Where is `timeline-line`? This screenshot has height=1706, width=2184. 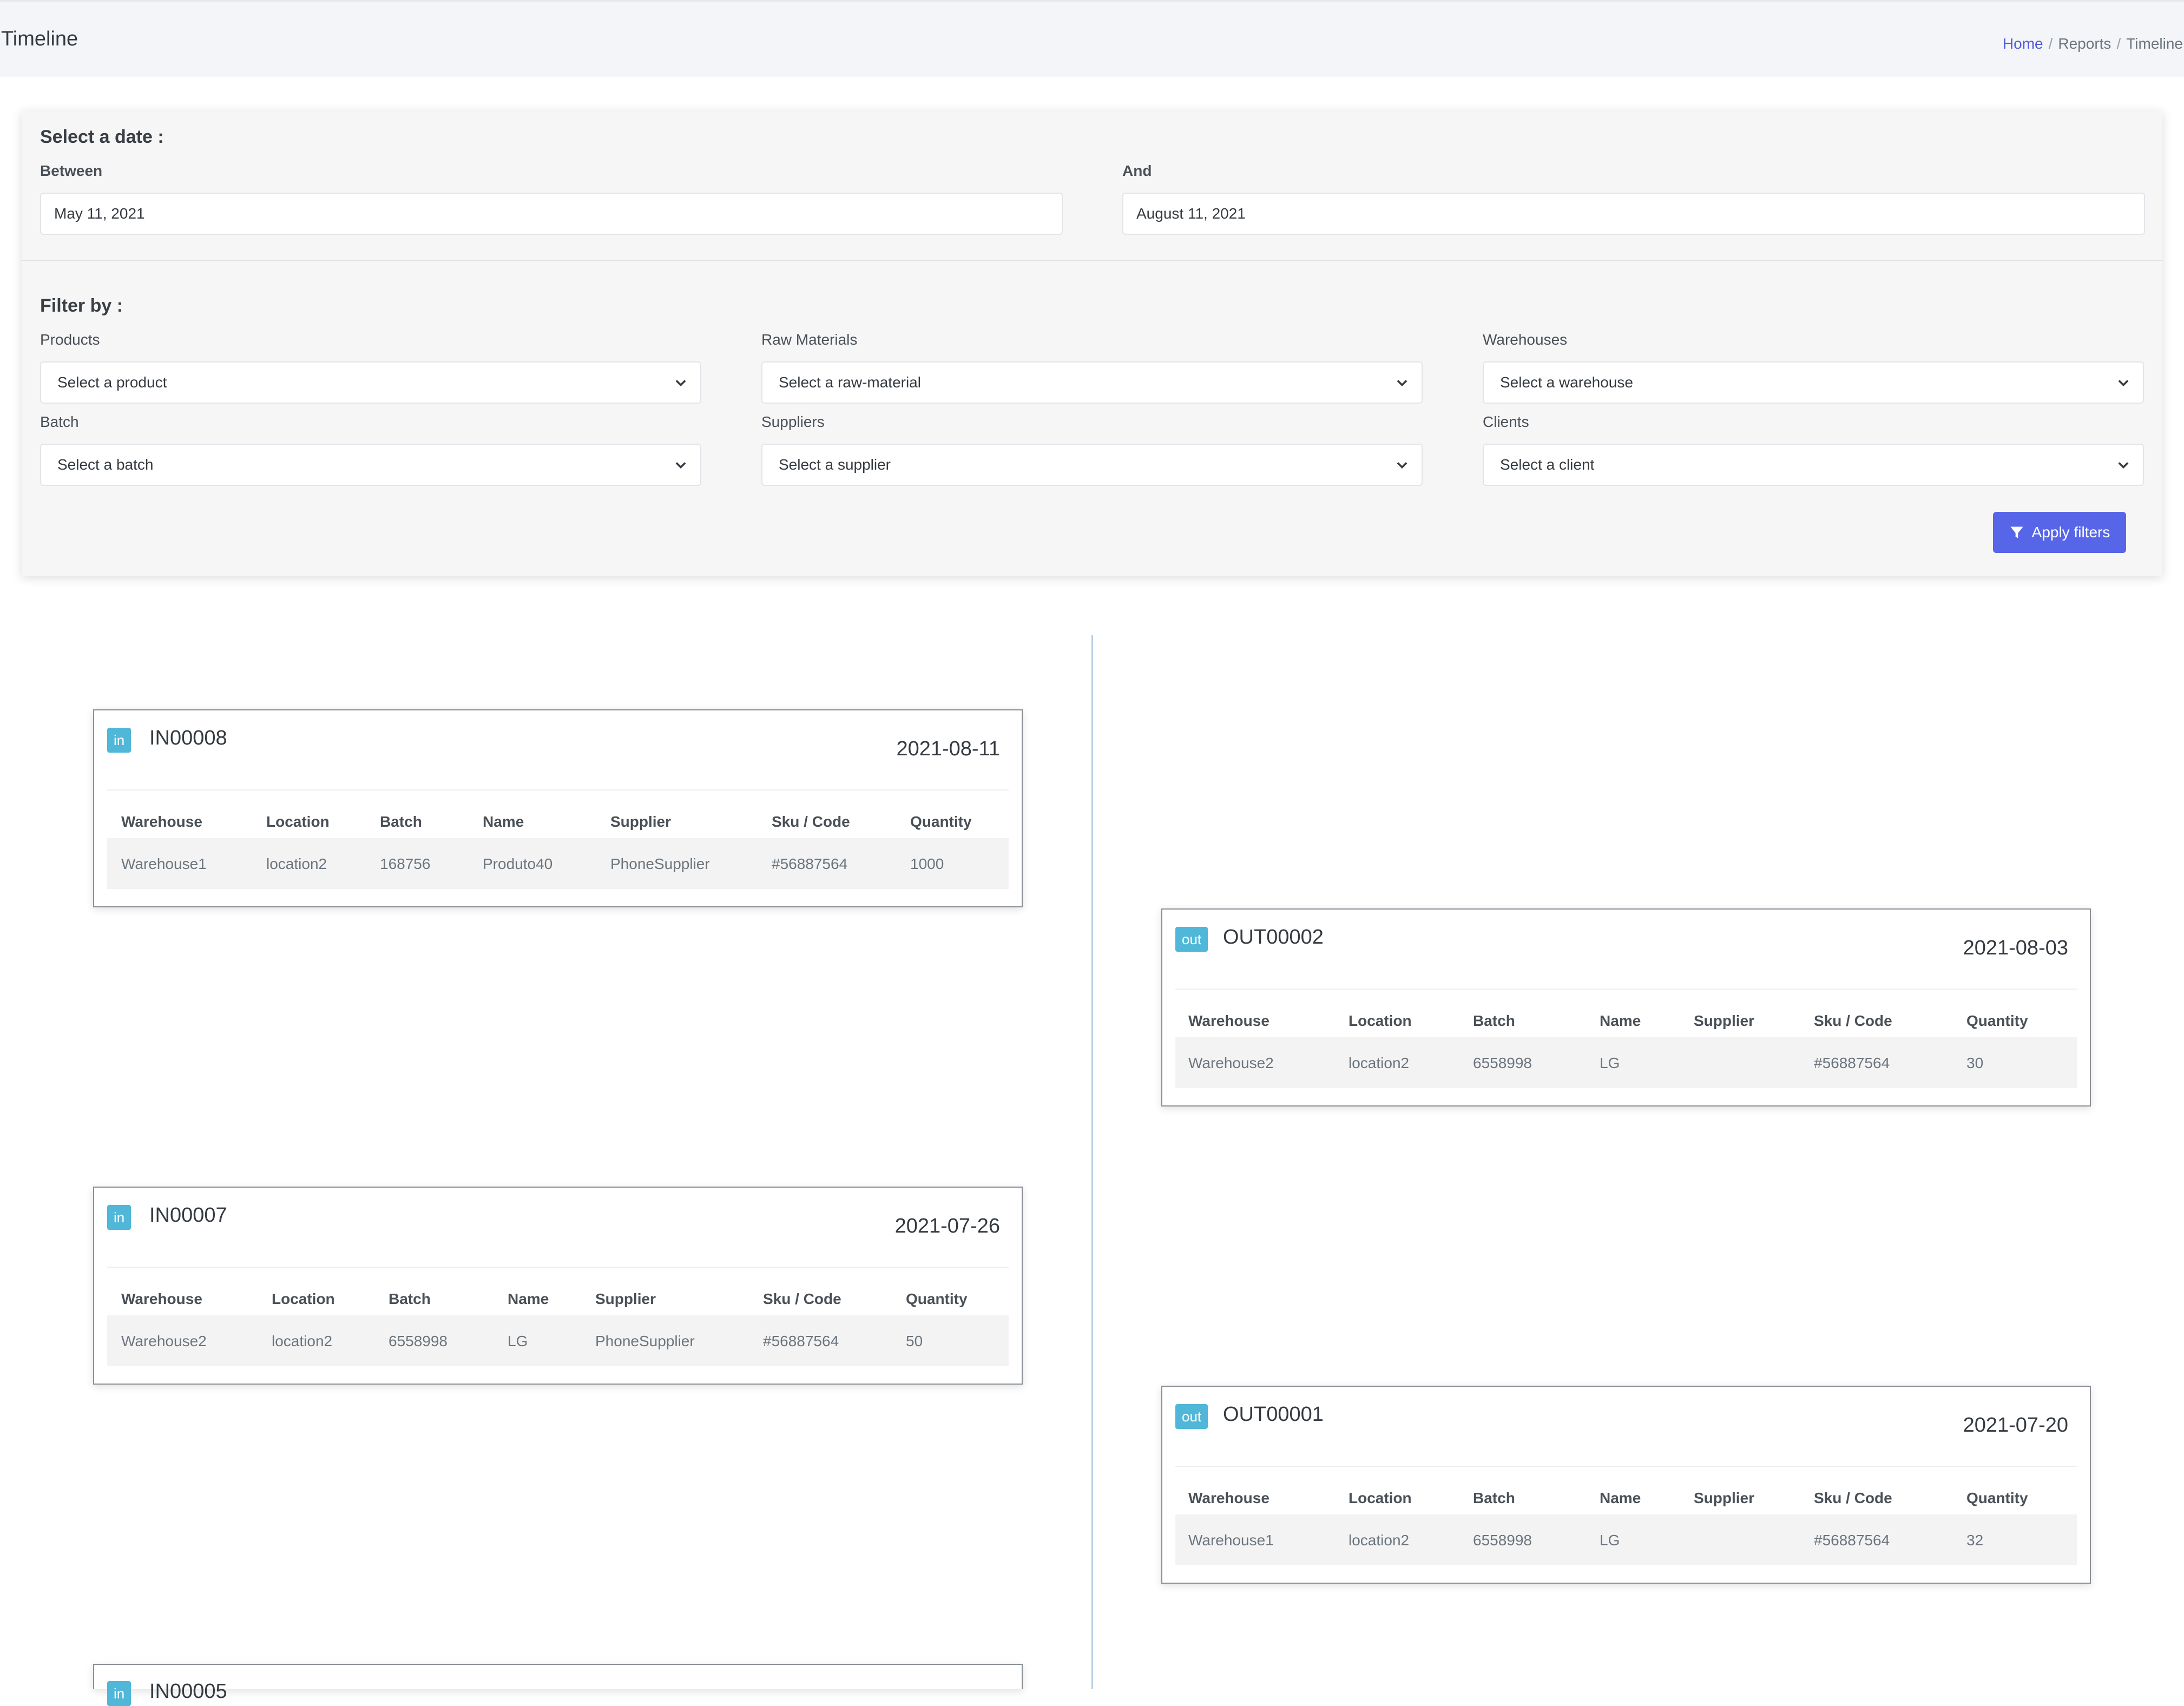 timeline-line is located at coordinates (1092, 1162).